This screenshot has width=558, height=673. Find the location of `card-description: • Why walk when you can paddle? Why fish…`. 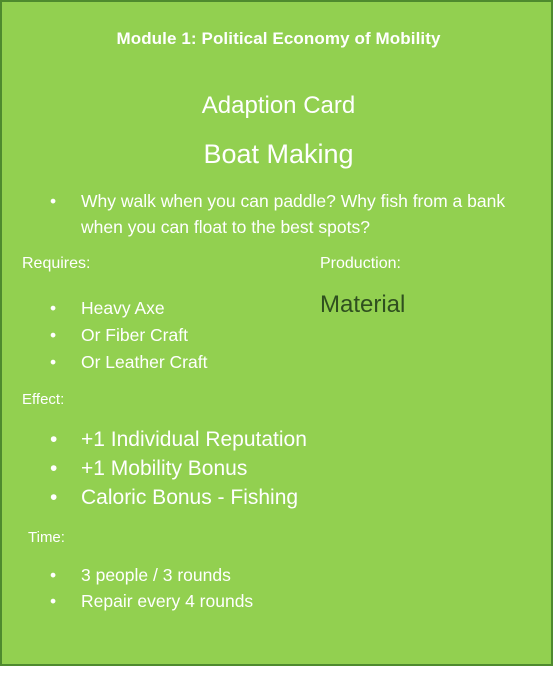

card-description: • Why walk when you can paddle? Why fish… is located at coordinates (290, 214).